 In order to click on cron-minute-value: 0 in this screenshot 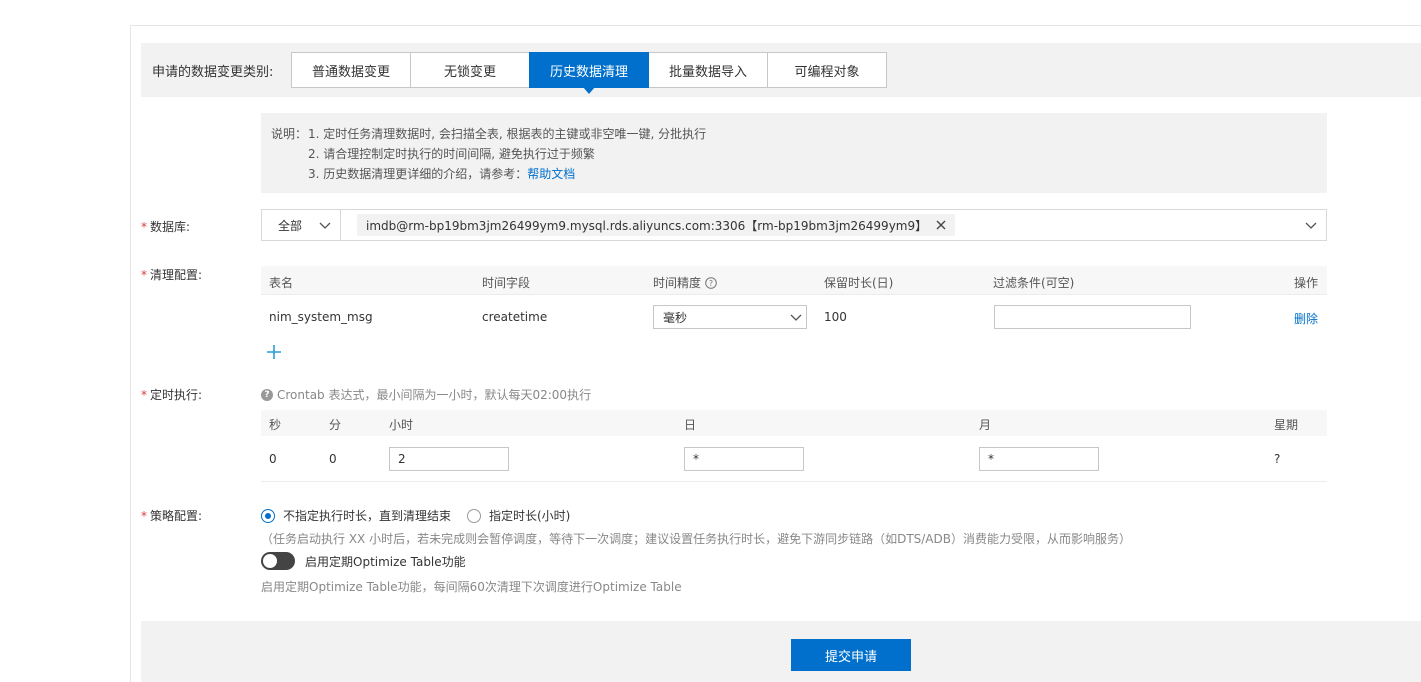, I will do `click(333, 459)`.